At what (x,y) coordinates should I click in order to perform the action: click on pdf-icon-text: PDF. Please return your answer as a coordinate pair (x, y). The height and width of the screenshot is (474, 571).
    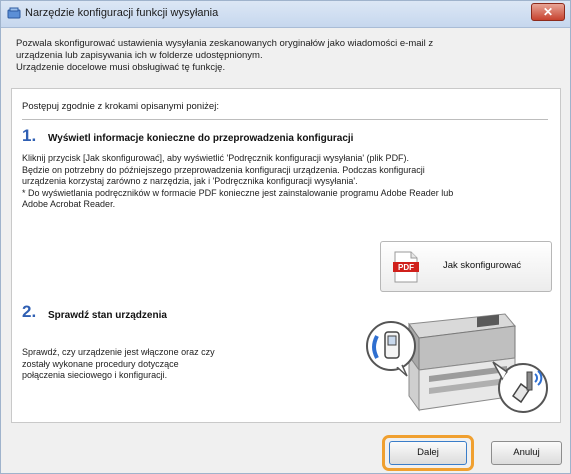
    Looking at the image, I should click on (406, 267).